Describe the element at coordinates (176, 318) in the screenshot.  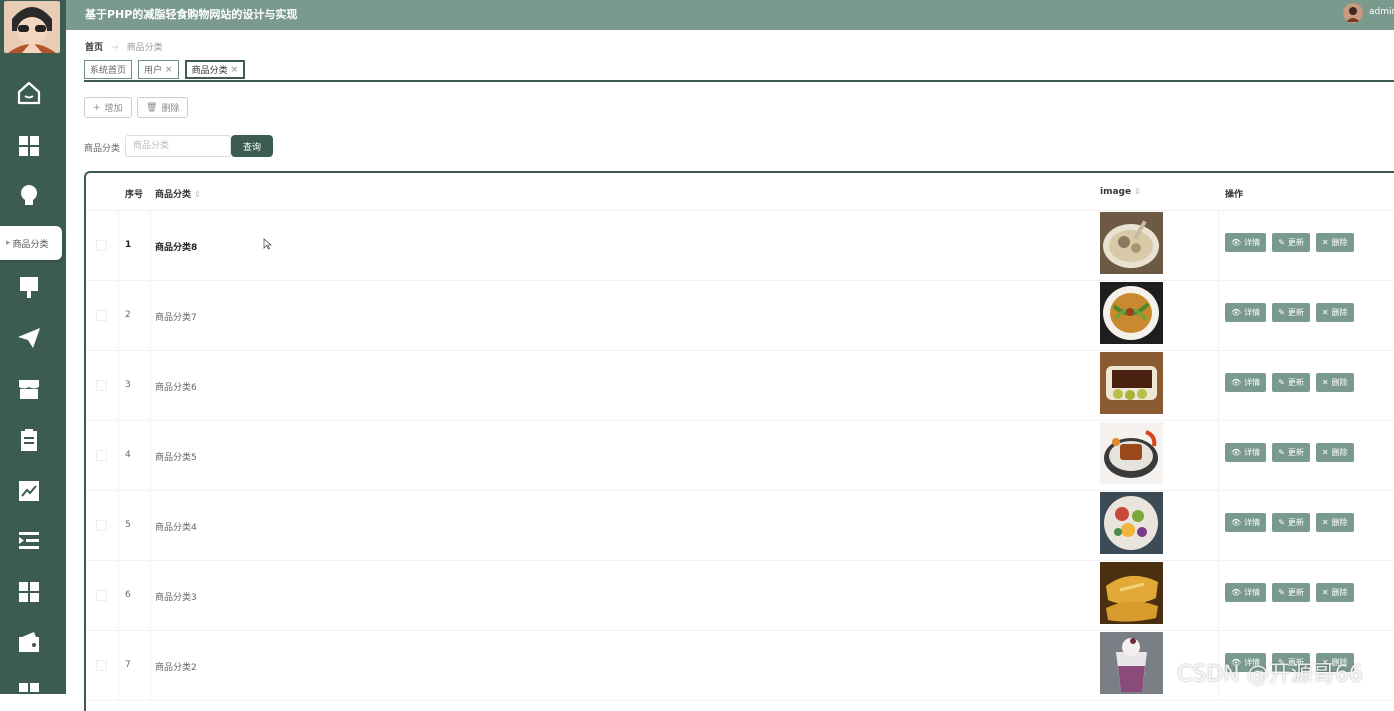
I see `row-category-name: 商品分类7` at that location.